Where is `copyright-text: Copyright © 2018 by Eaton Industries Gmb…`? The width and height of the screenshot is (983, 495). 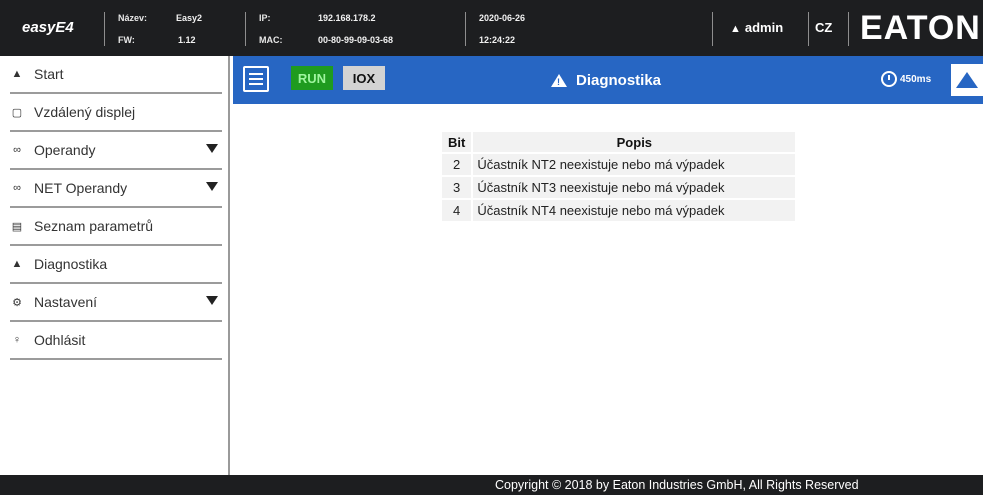 copyright-text: Copyright © 2018 by Eaton Industries Gmb… is located at coordinates (677, 485).